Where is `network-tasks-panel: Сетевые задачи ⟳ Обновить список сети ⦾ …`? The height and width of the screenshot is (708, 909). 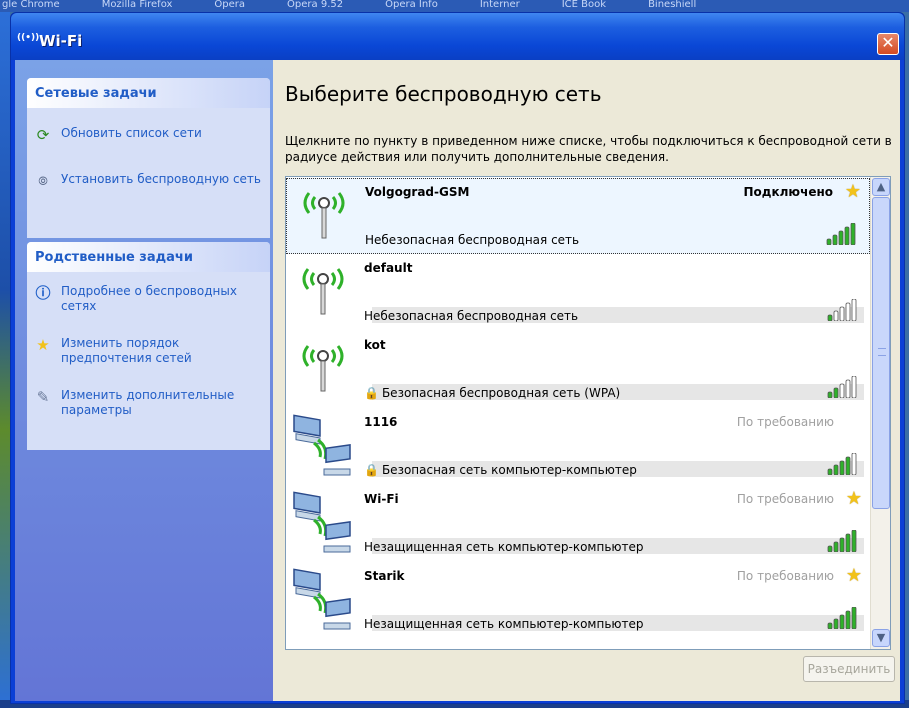 network-tasks-panel: Сетевые задачи ⟳ Обновить список сети ⦾ … is located at coordinates (148, 158).